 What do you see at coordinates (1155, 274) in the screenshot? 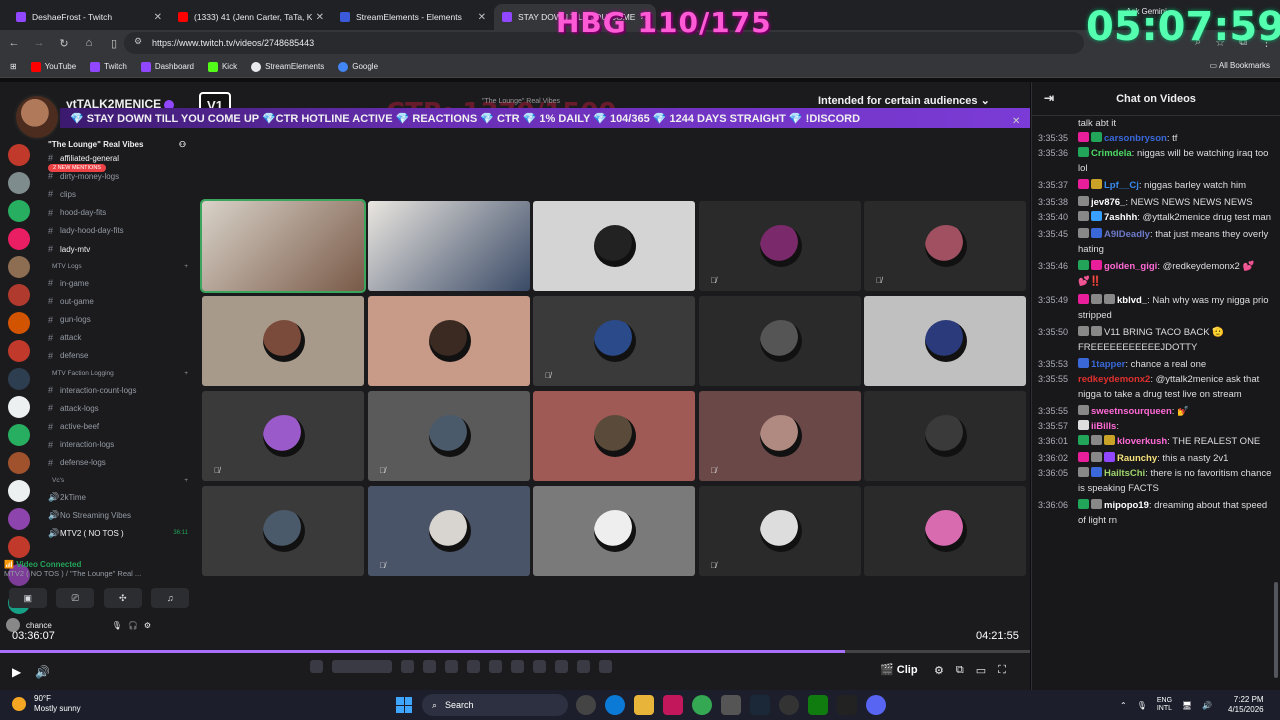
I see `chat-message: 3:35:46 golden_gigi: @redkeydemonx2 💕💕‼️` at bounding box center [1155, 274].